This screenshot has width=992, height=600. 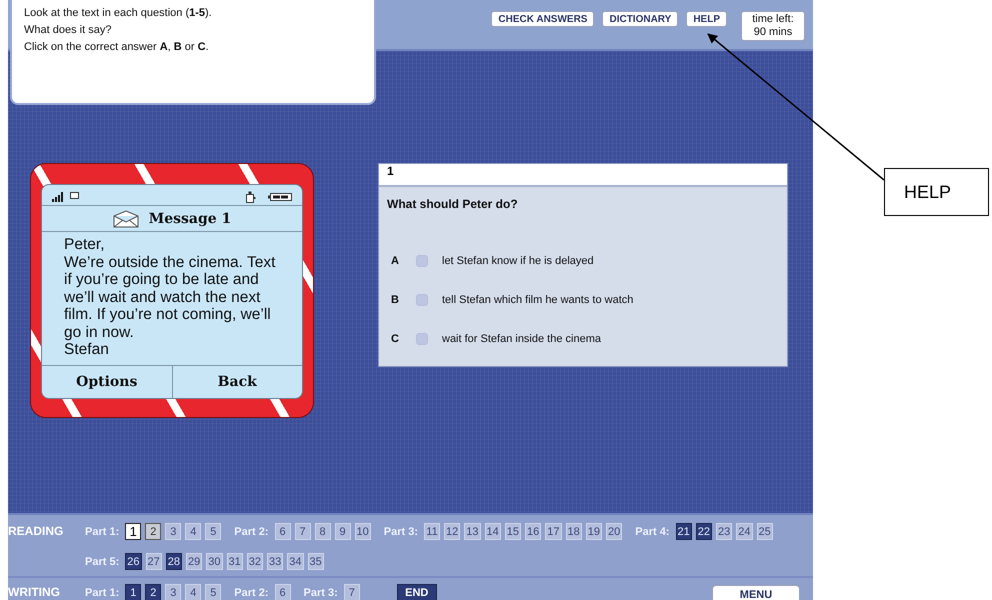 What do you see at coordinates (117, 47) in the screenshot?
I see `instruction-text: Click on the correct answer A, B or C.` at bounding box center [117, 47].